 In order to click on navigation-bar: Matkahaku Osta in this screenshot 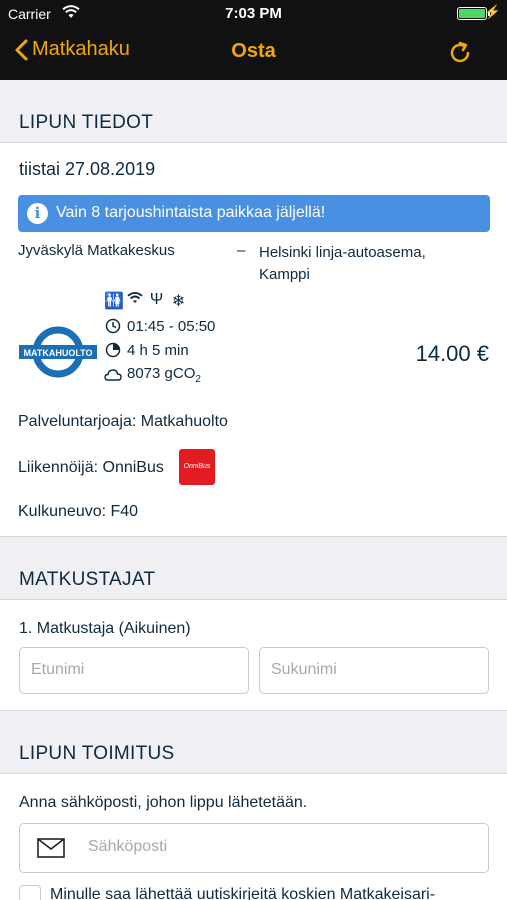, I will do `click(253, 54)`.